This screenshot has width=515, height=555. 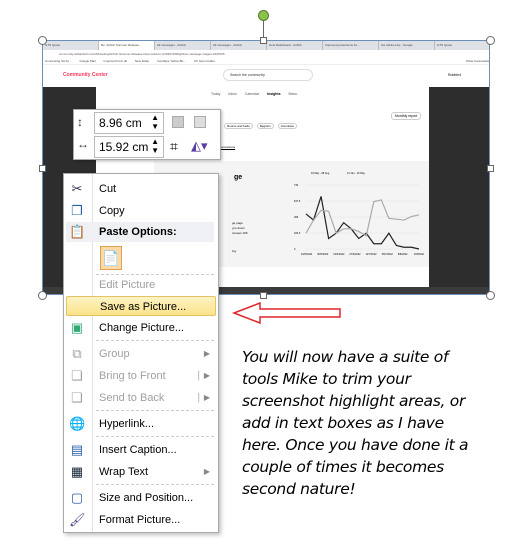 What do you see at coordinates (455, 75) in the screenshot?
I see `user-name: Robbie4` at bounding box center [455, 75].